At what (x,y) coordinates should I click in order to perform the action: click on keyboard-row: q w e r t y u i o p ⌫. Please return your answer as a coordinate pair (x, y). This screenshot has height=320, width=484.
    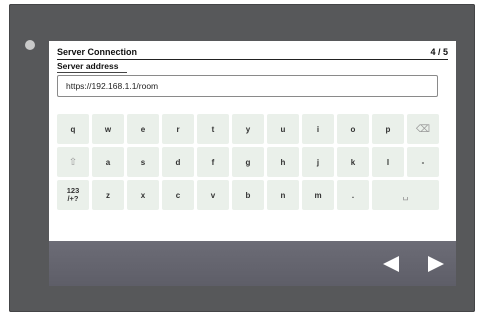
    Looking at the image, I should click on (252, 129).